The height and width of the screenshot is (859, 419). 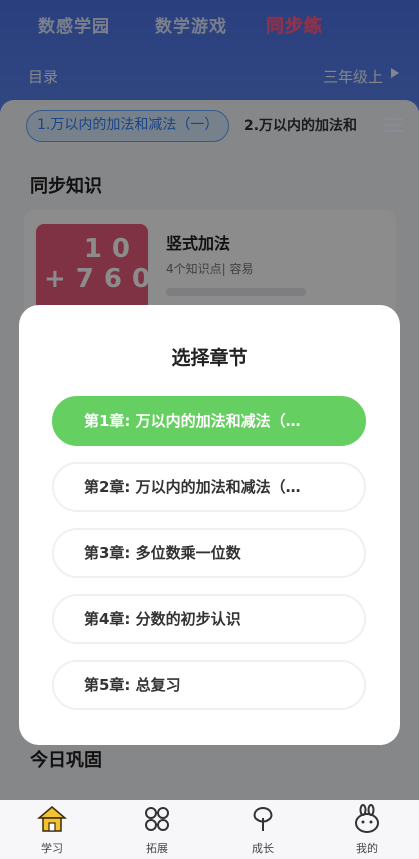 I want to click on nav-study-label: 学习, so click(x=52, y=848).